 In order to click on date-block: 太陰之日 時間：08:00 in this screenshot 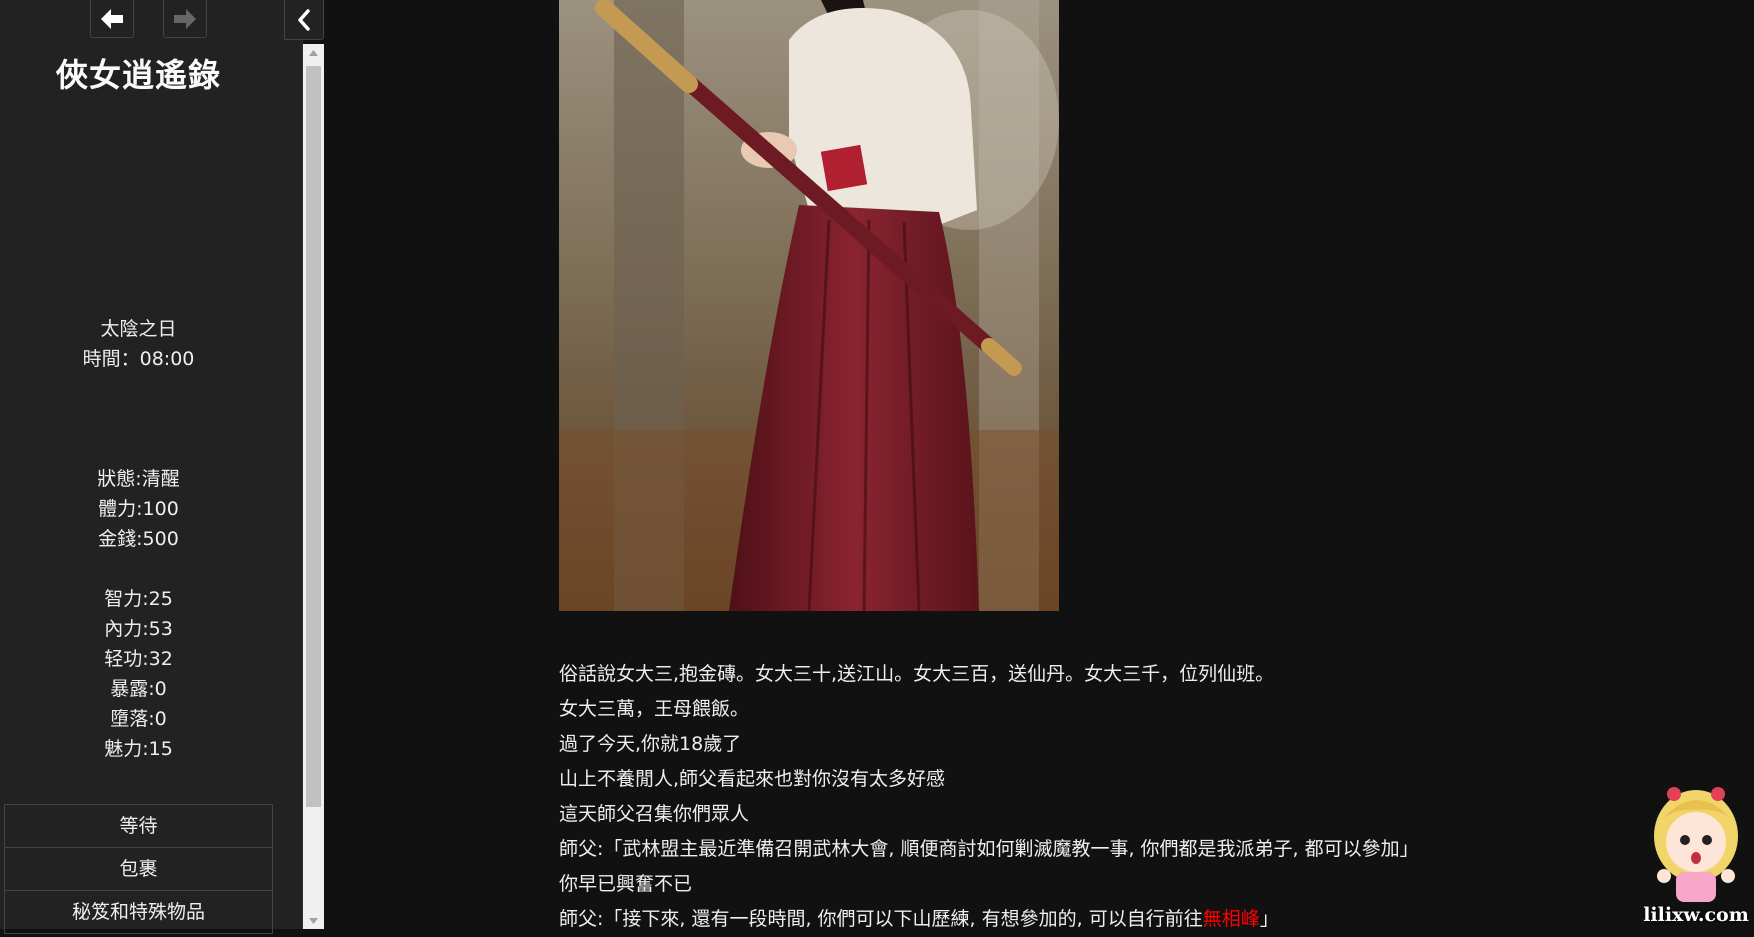, I will do `click(138, 344)`.